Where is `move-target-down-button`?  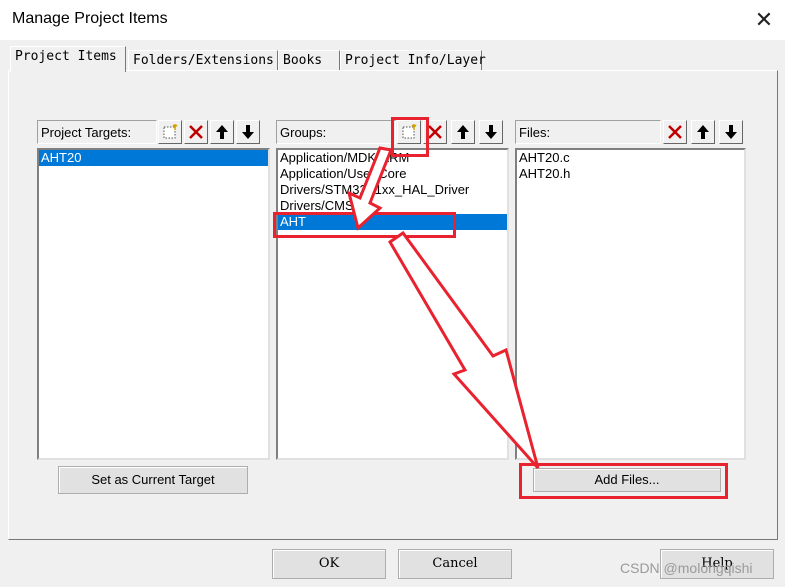
move-target-down-button is located at coordinates (248, 132).